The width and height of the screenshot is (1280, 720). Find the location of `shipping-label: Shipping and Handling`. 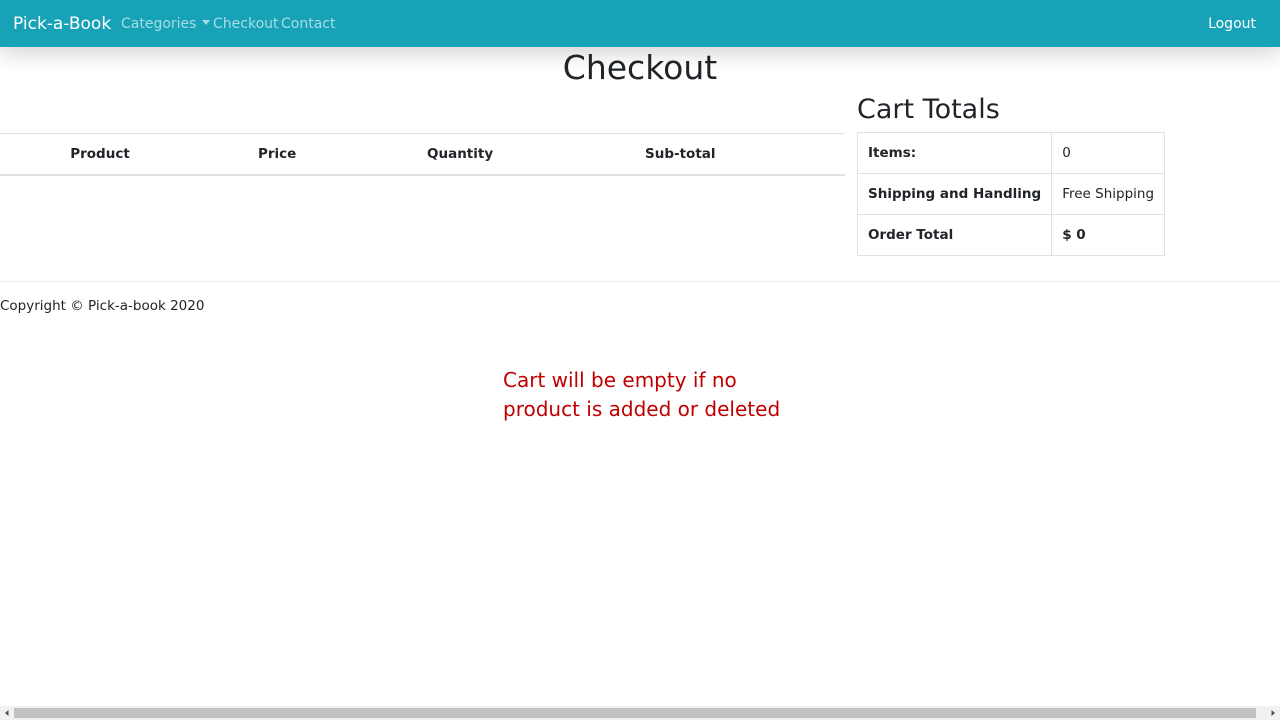

shipping-label: Shipping and Handling is located at coordinates (954, 194).